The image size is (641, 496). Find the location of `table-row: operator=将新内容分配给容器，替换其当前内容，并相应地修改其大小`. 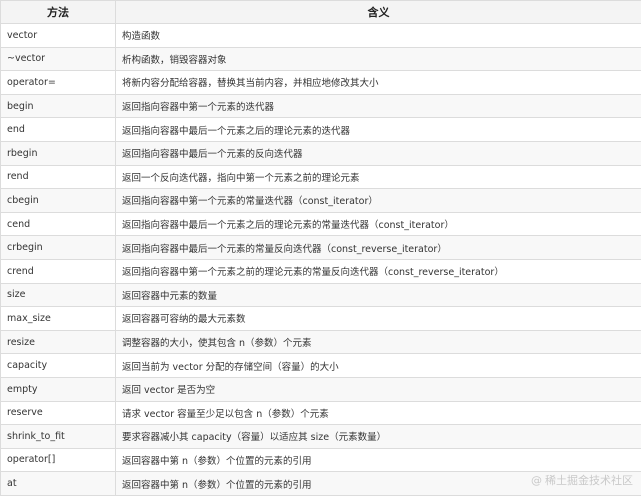

table-row: operator=将新内容分配给容器，替换其当前内容，并相应地修改其大小 is located at coordinates (321, 83).